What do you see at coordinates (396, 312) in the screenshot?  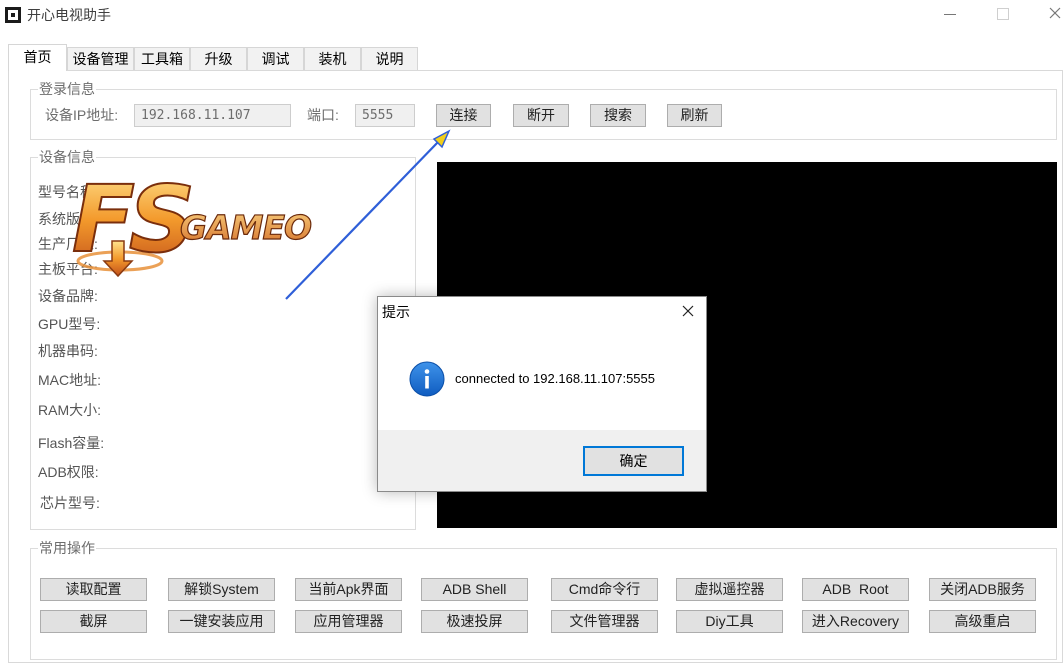 I see `dialog-title: 提示` at bounding box center [396, 312].